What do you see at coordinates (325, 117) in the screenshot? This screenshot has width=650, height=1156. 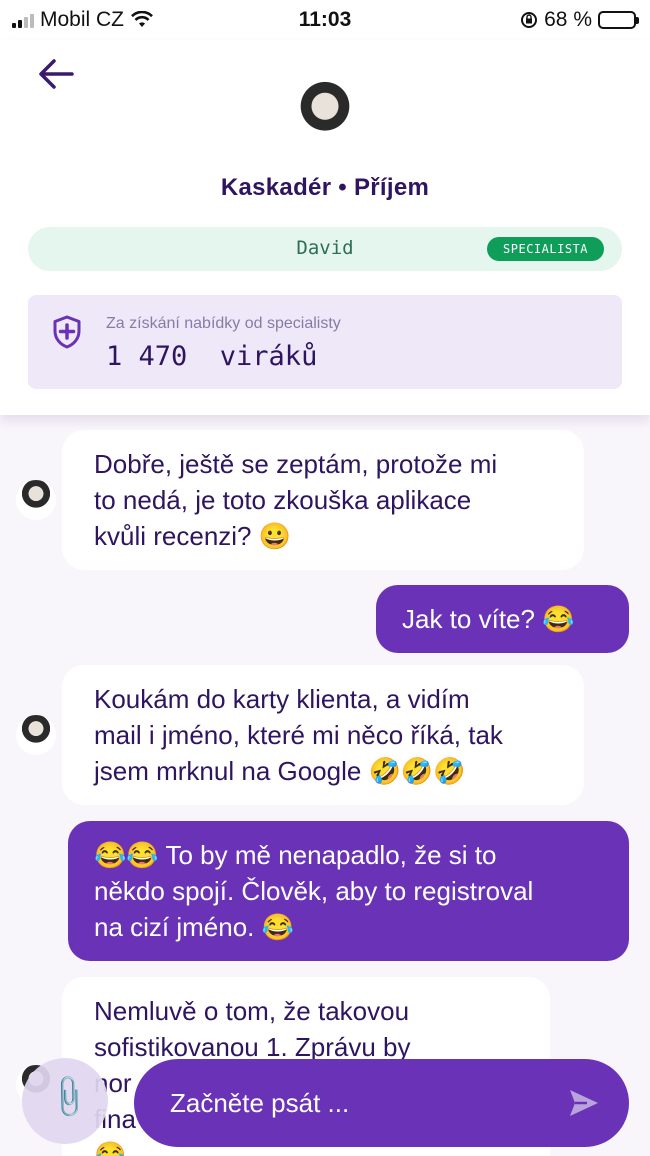 I see `specialist-avatar` at bounding box center [325, 117].